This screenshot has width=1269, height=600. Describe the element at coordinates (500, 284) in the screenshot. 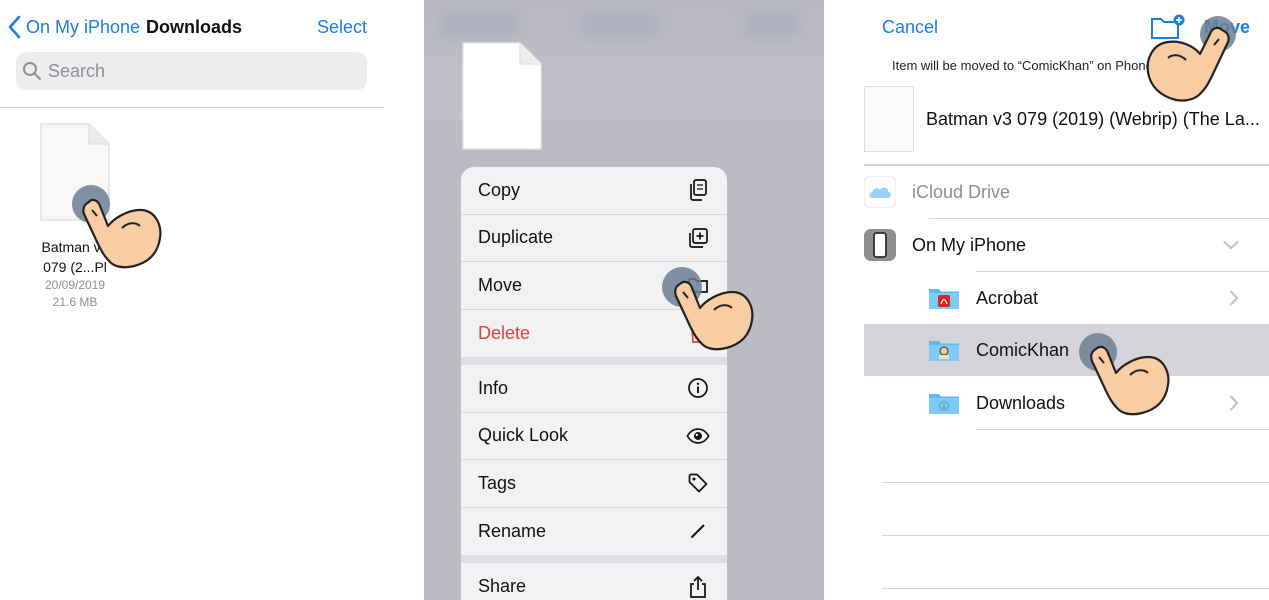

I see `menu-item-label: Move` at that location.